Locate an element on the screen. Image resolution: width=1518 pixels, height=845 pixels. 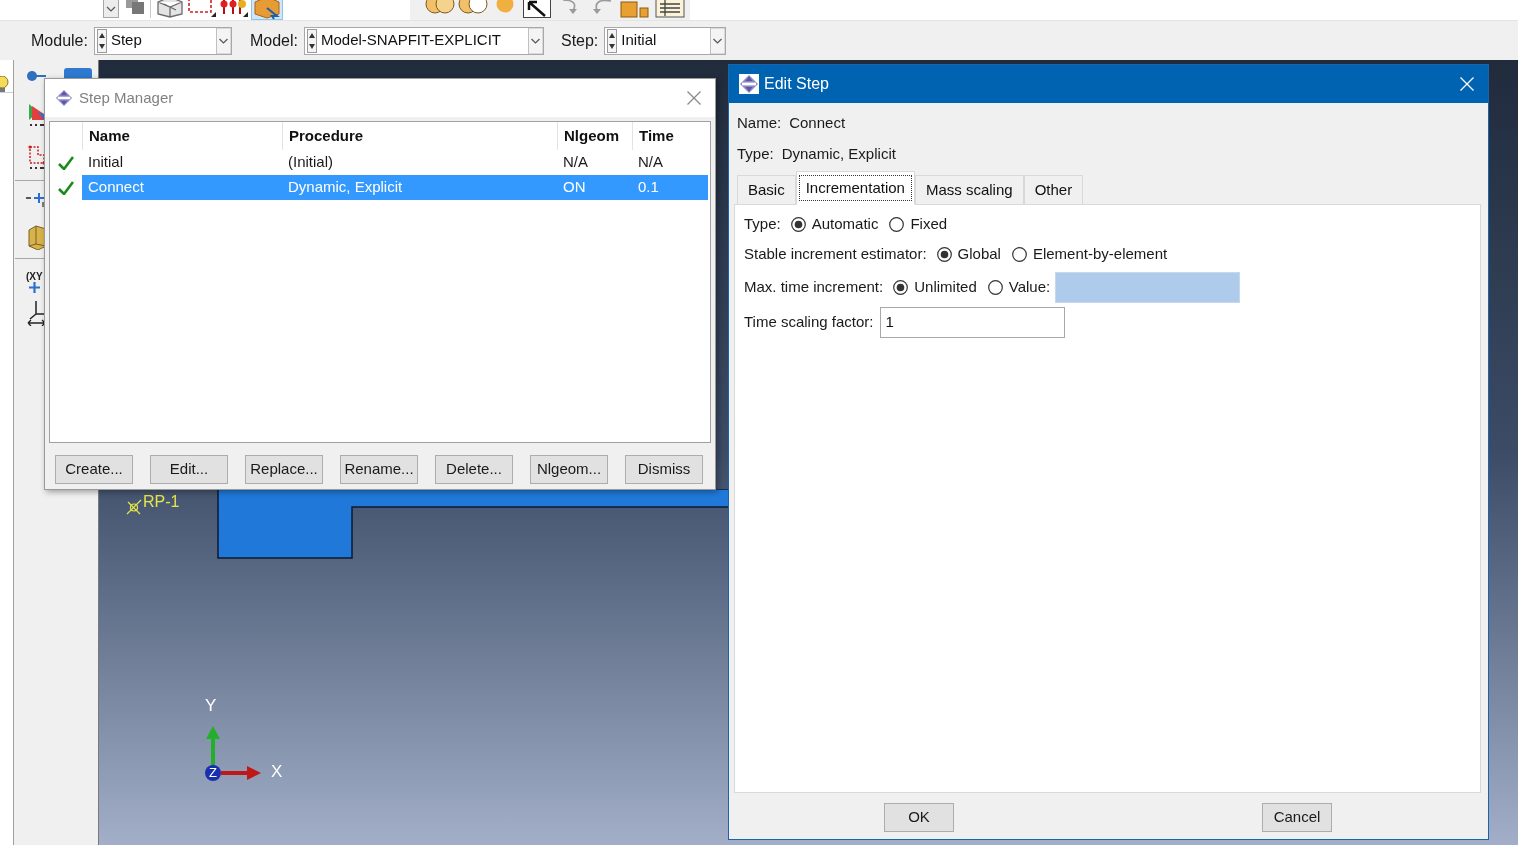
option-label: Type: is located at coordinates (762, 223).